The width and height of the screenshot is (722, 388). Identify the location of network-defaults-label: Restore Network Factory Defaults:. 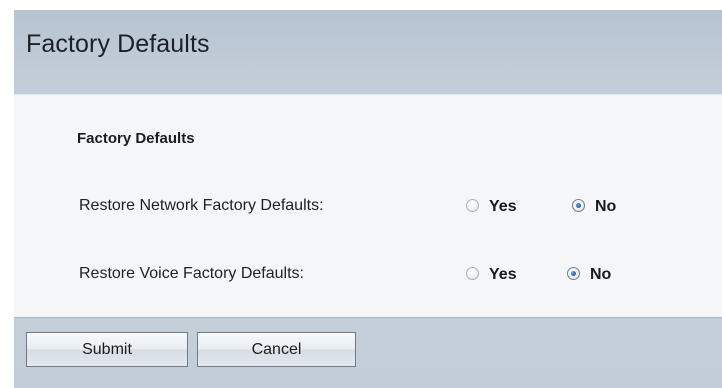
(201, 205).